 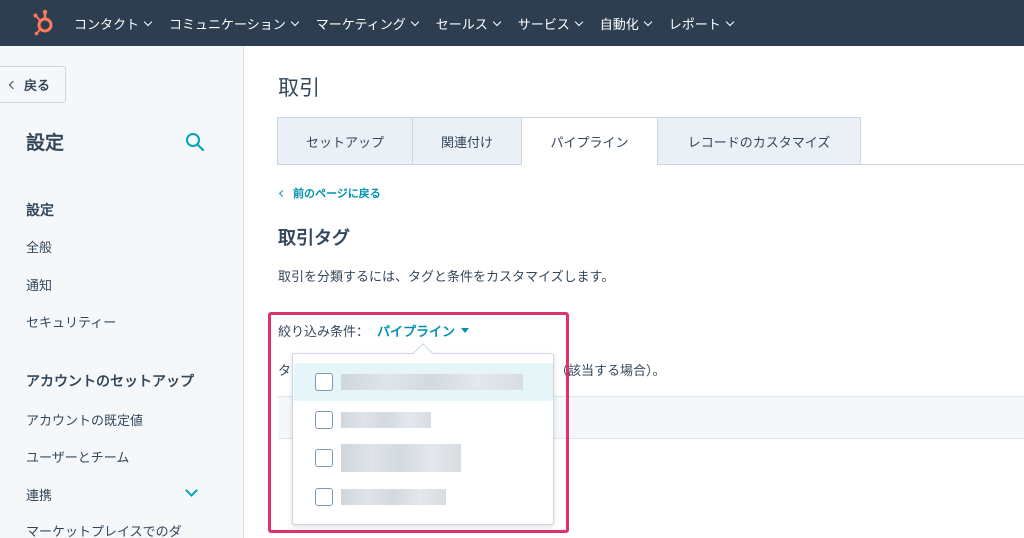 I want to click on sidebar-item-marketplace: マーケットプレイスでのダ, so click(x=104, y=529).